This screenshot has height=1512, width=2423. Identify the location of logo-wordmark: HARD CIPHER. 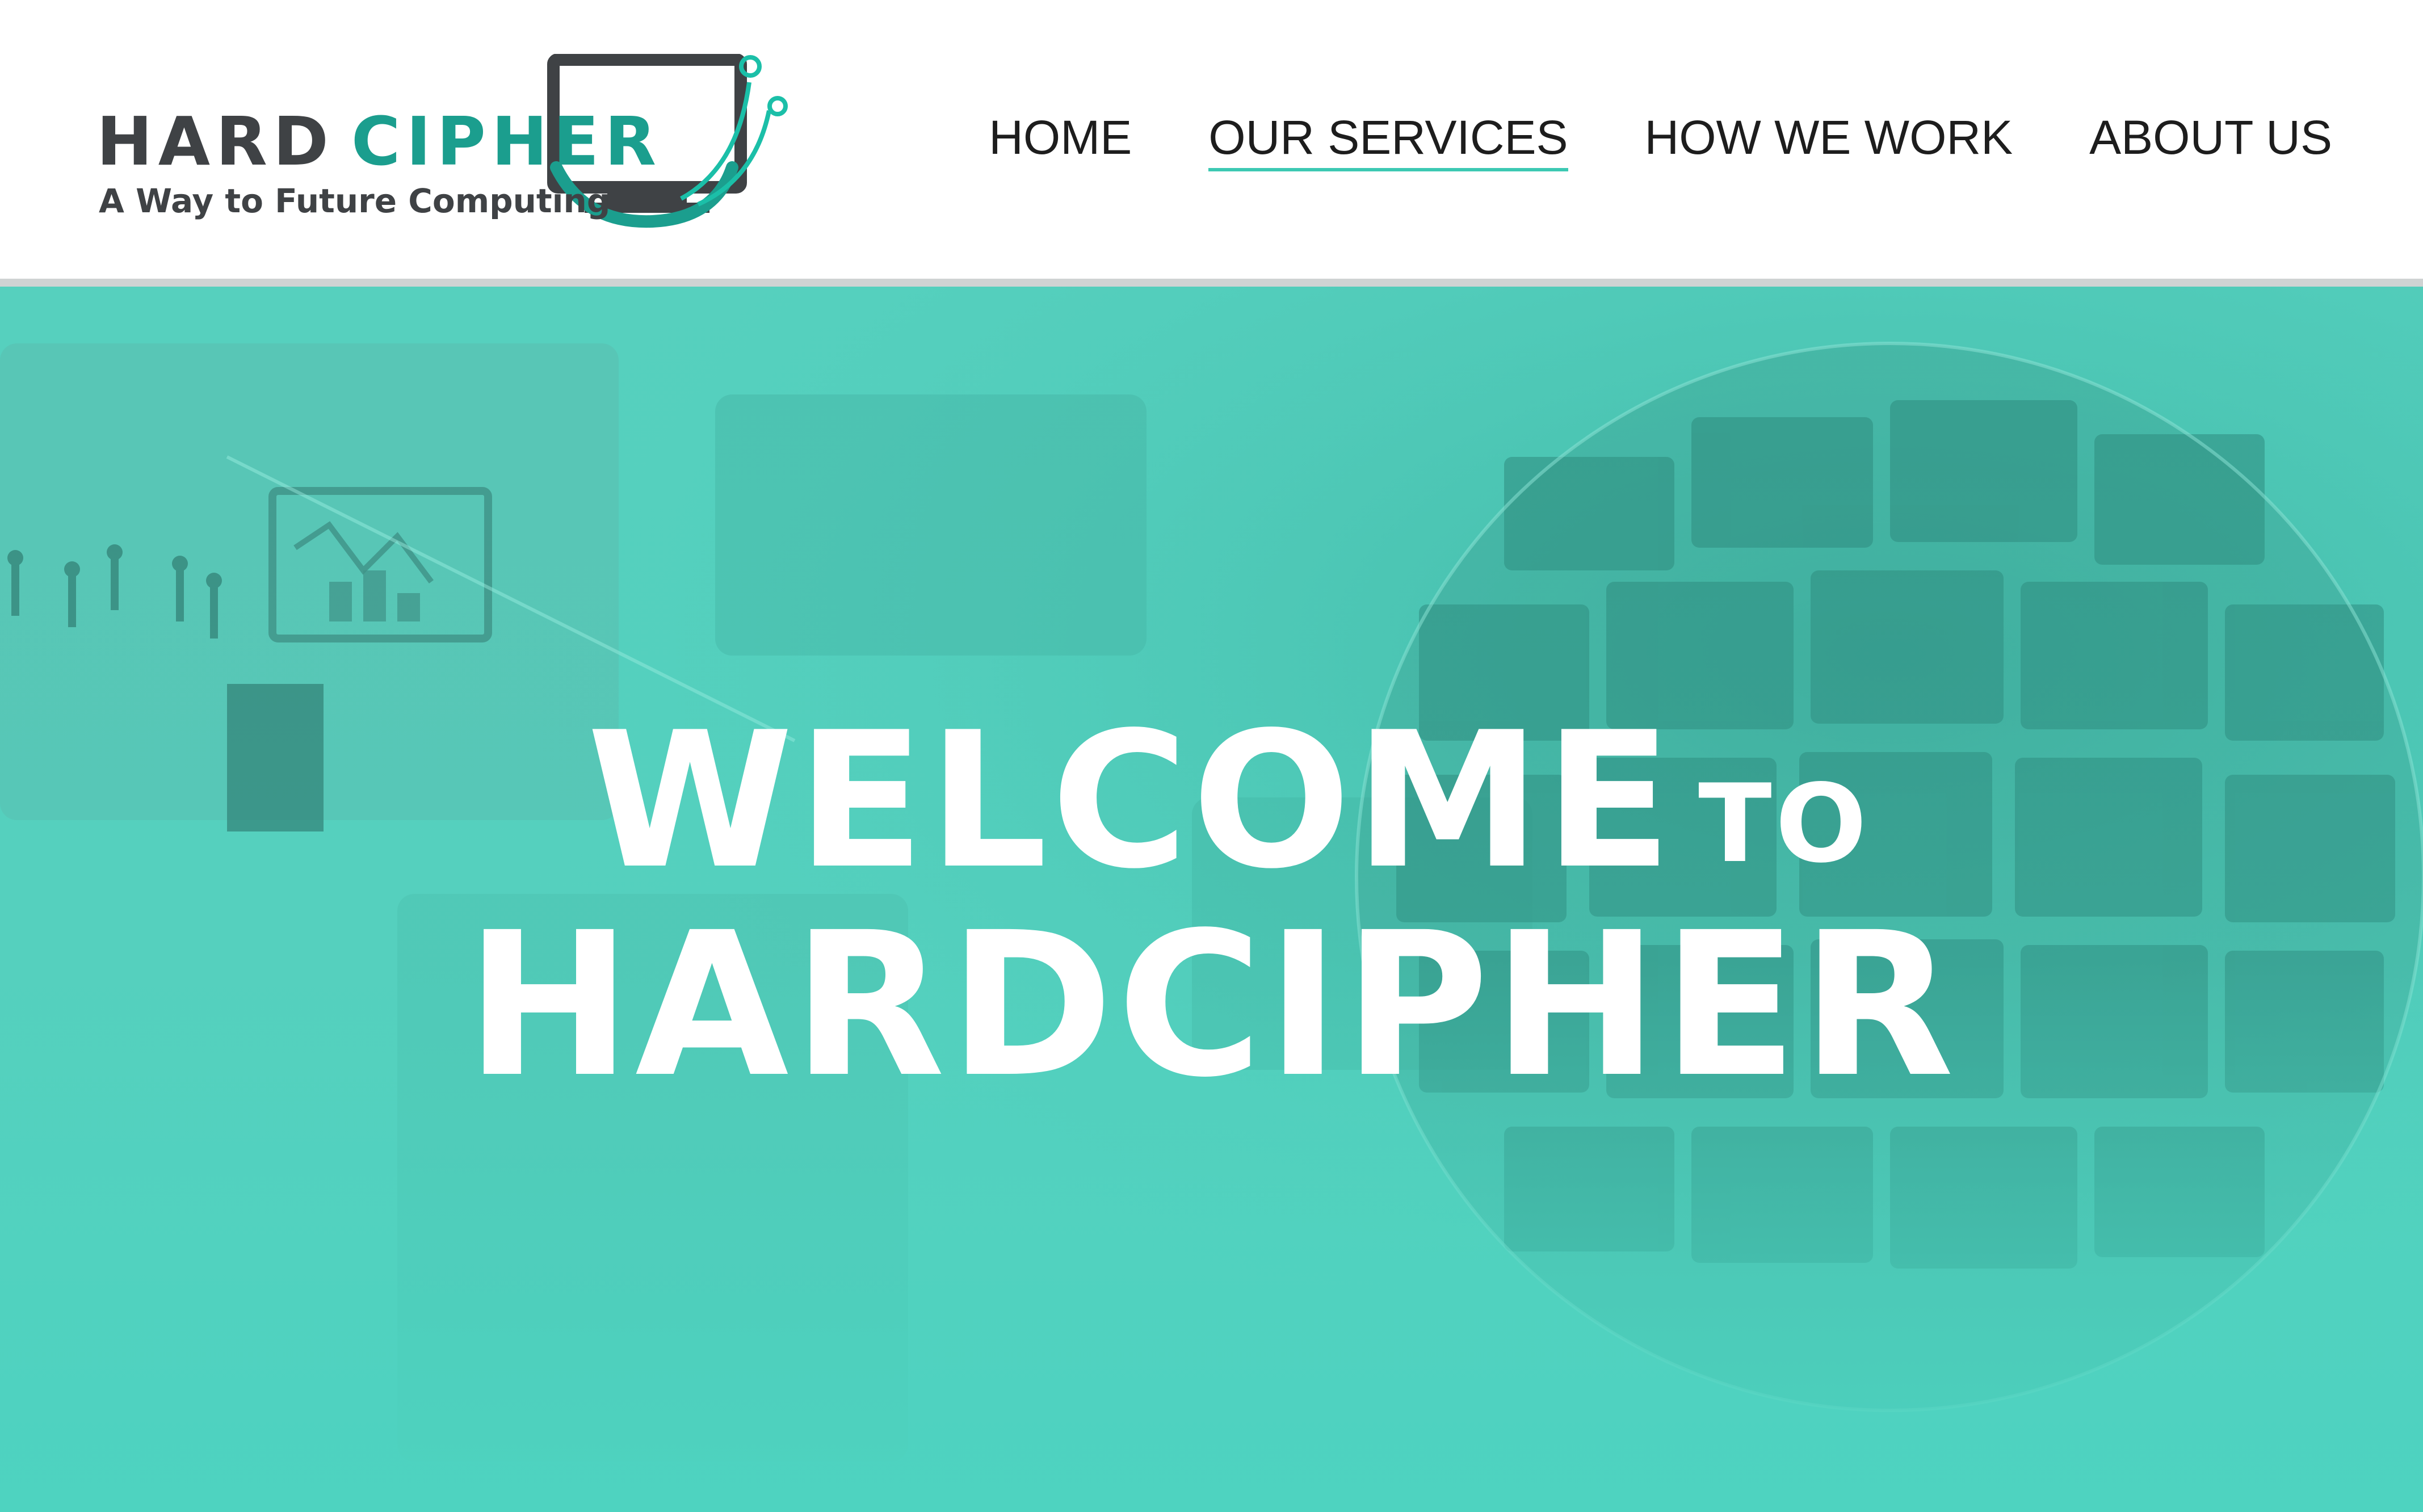
(379, 141).